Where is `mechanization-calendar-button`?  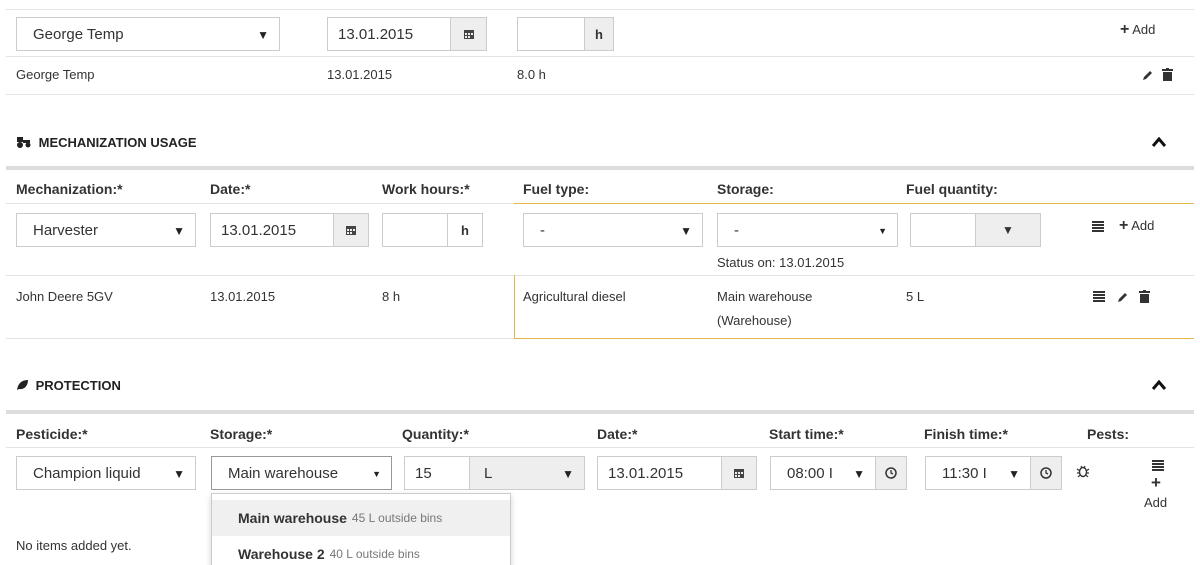
mechanization-calendar-button is located at coordinates (351, 230).